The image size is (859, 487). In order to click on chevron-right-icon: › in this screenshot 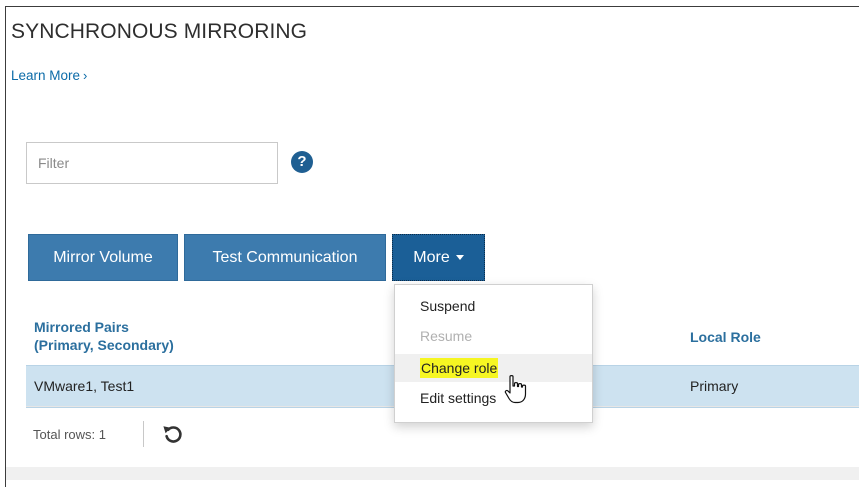, I will do `click(85, 75)`.